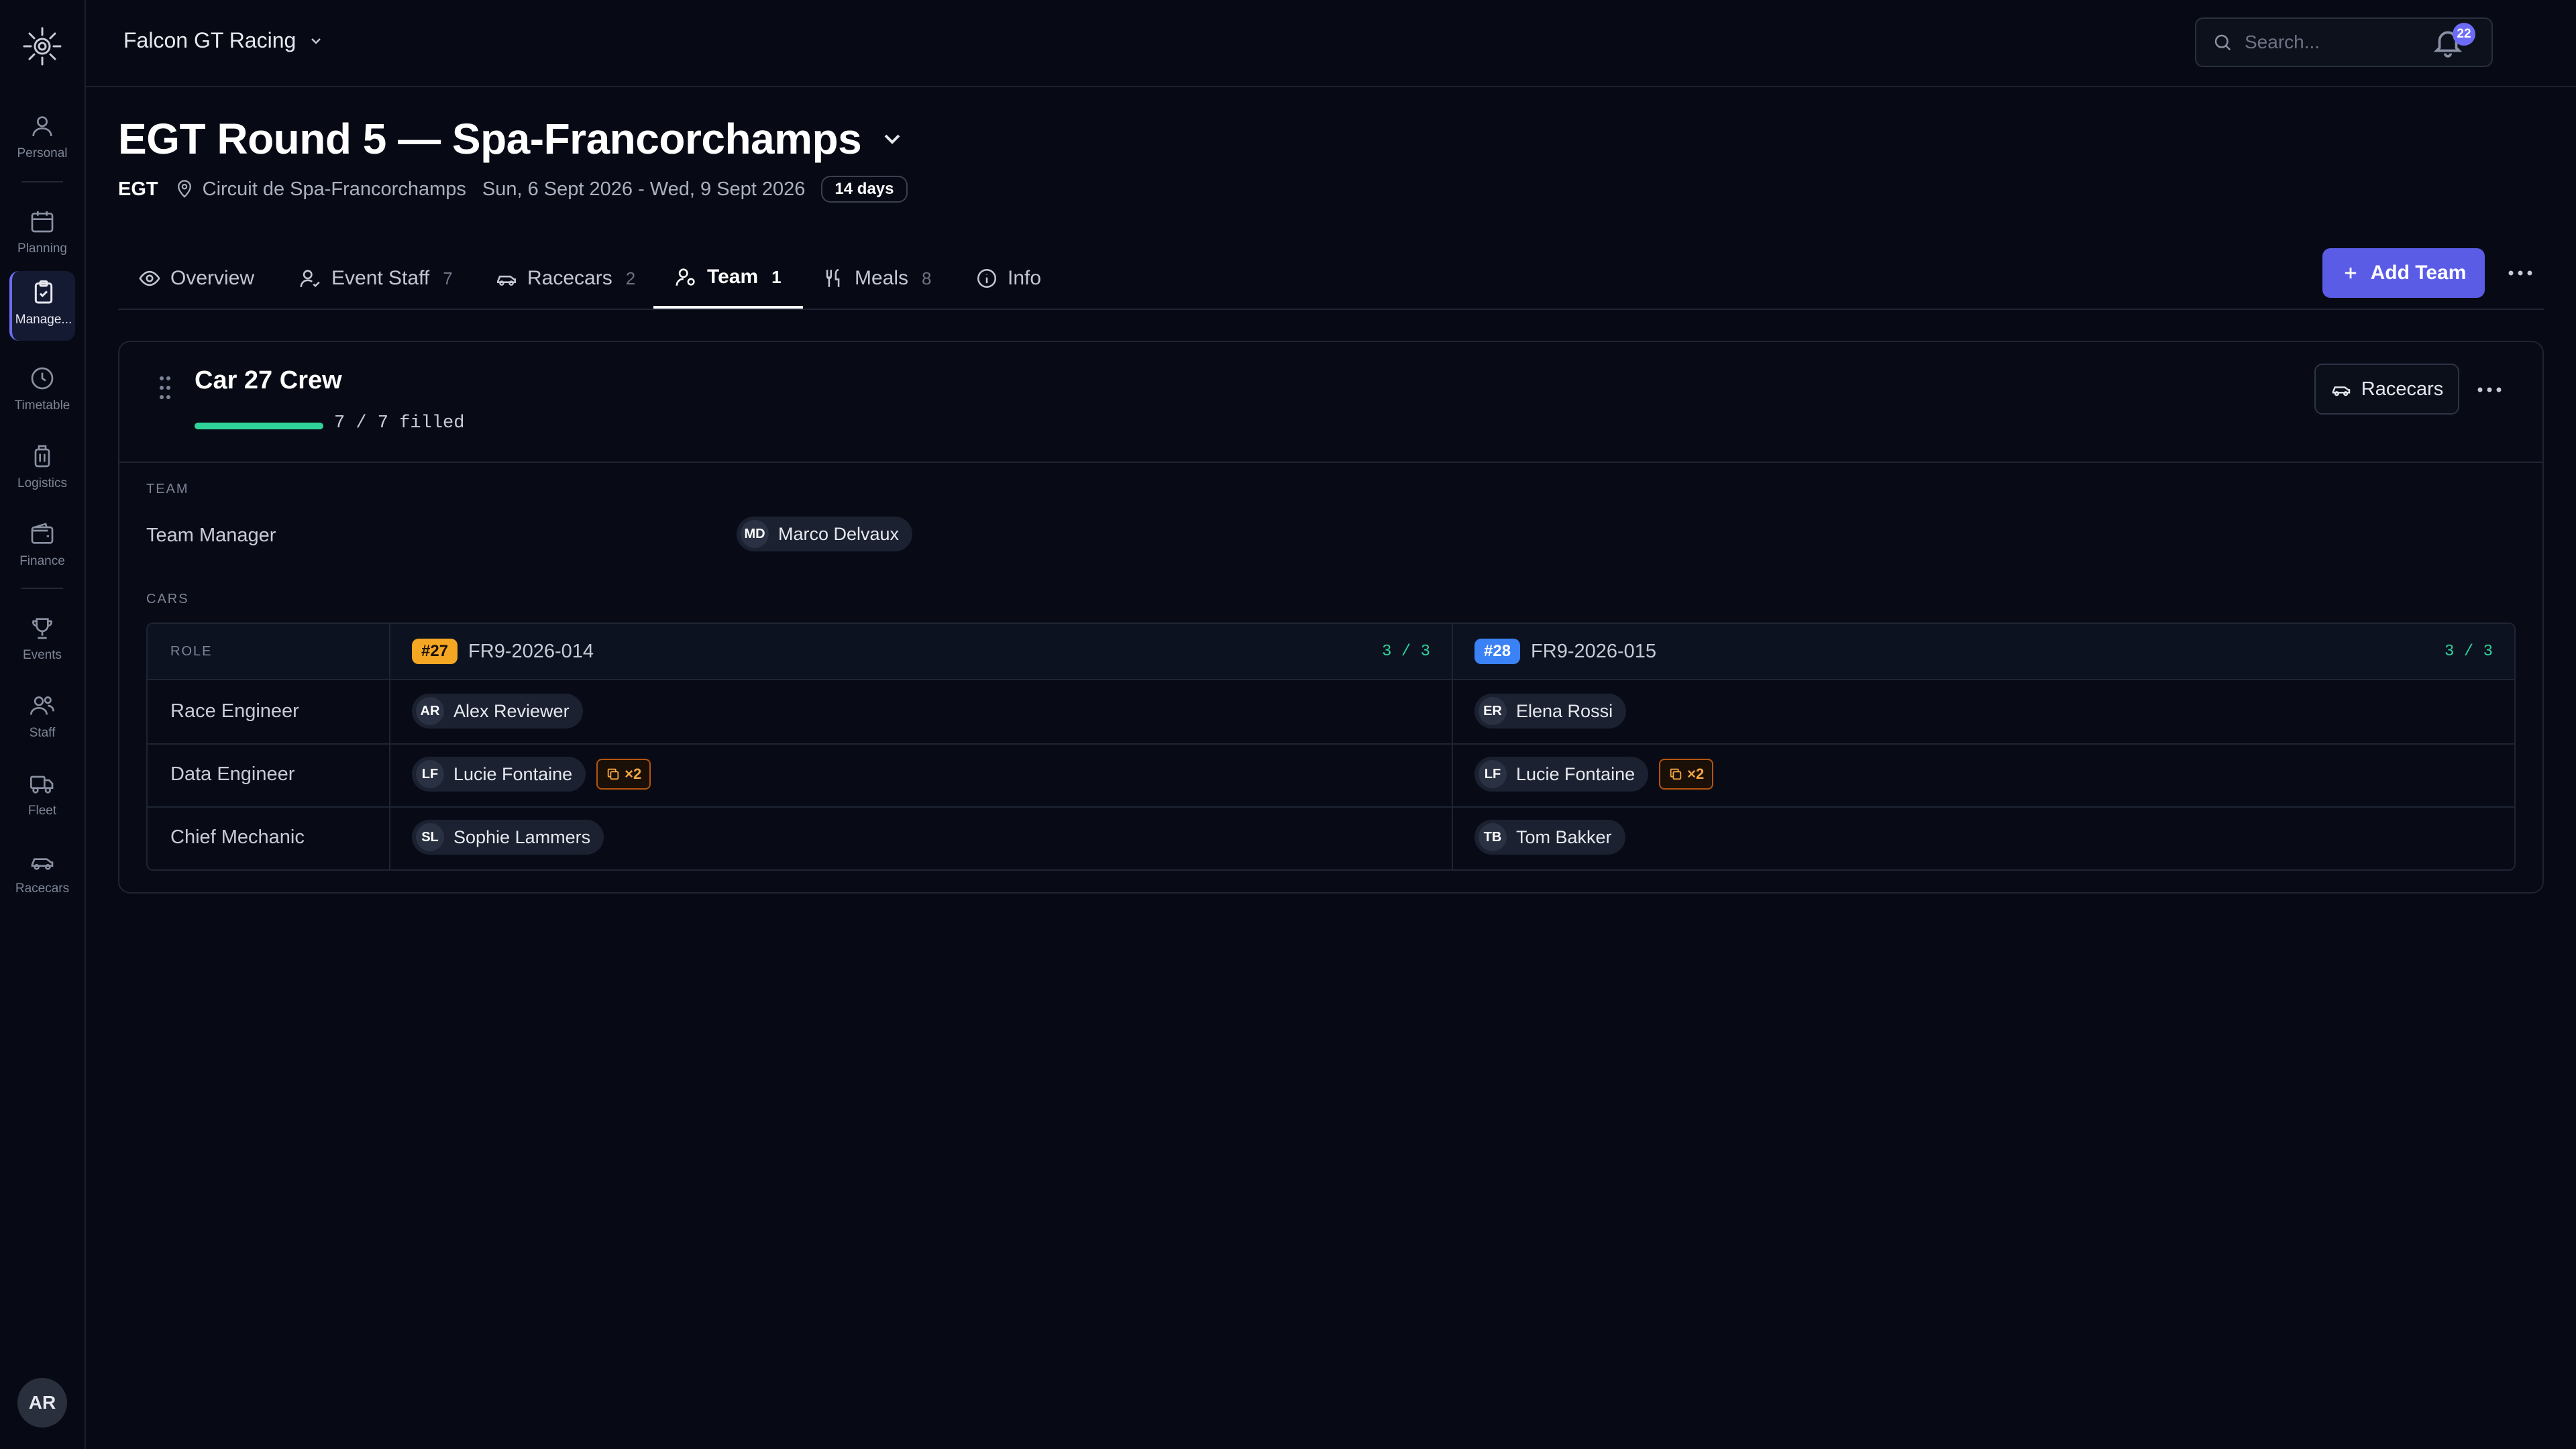 This screenshot has width=2576, height=1449. Describe the element at coordinates (165, 387) in the screenshot. I see `drag-handle-icon` at that location.